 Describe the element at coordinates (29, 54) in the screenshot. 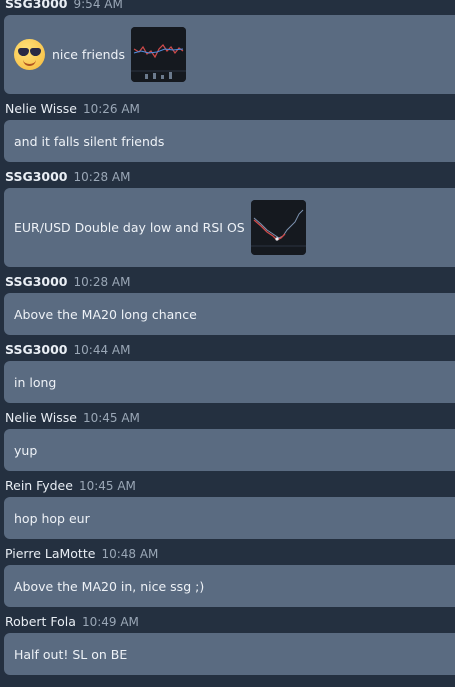

I see `sunglasses-emoji-icon` at that location.